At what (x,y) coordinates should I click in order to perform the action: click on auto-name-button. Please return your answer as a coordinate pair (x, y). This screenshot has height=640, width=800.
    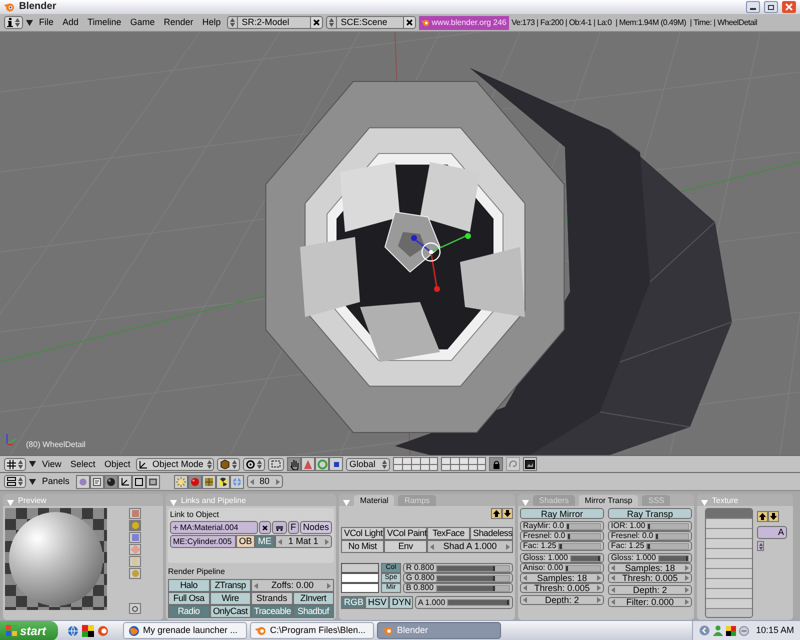
    Looking at the image, I should click on (279, 527).